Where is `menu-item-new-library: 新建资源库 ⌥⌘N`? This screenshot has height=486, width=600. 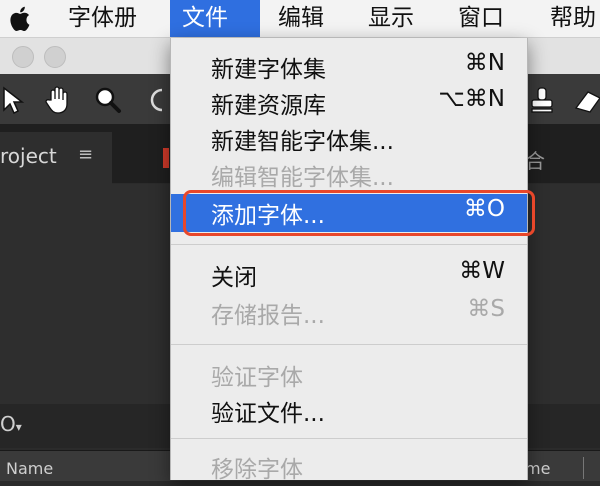 menu-item-new-library: 新建资源库 ⌥⌘N is located at coordinates (349, 103).